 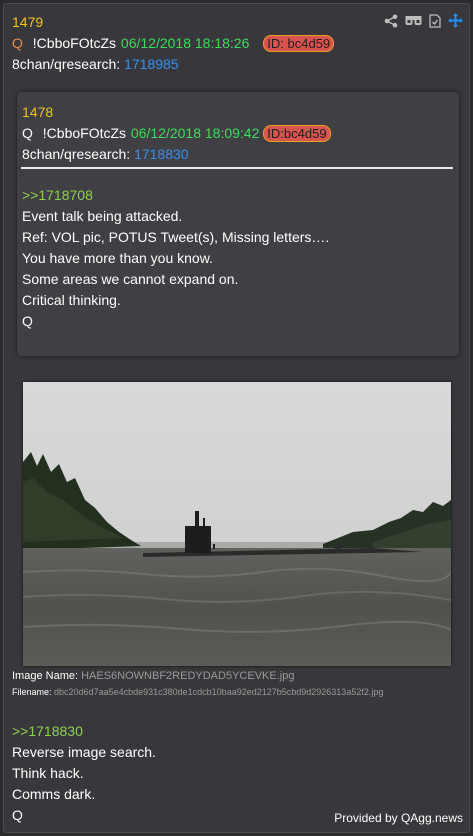 What do you see at coordinates (48, 773) in the screenshot?
I see `body-line: Think hack.` at bounding box center [48, 773].